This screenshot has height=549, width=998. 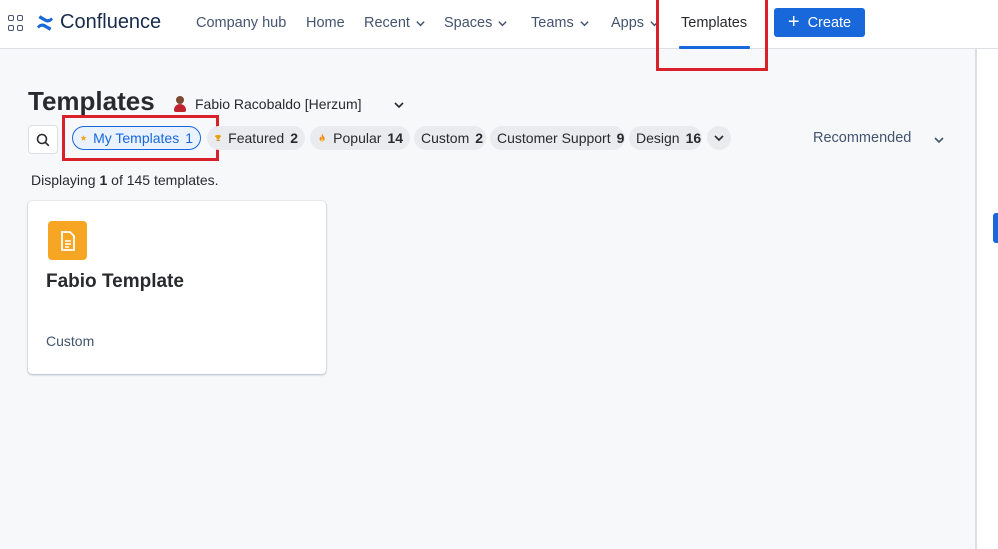 I want to click on template-card: Fabio Template Custom, so click(x=177, y=287).